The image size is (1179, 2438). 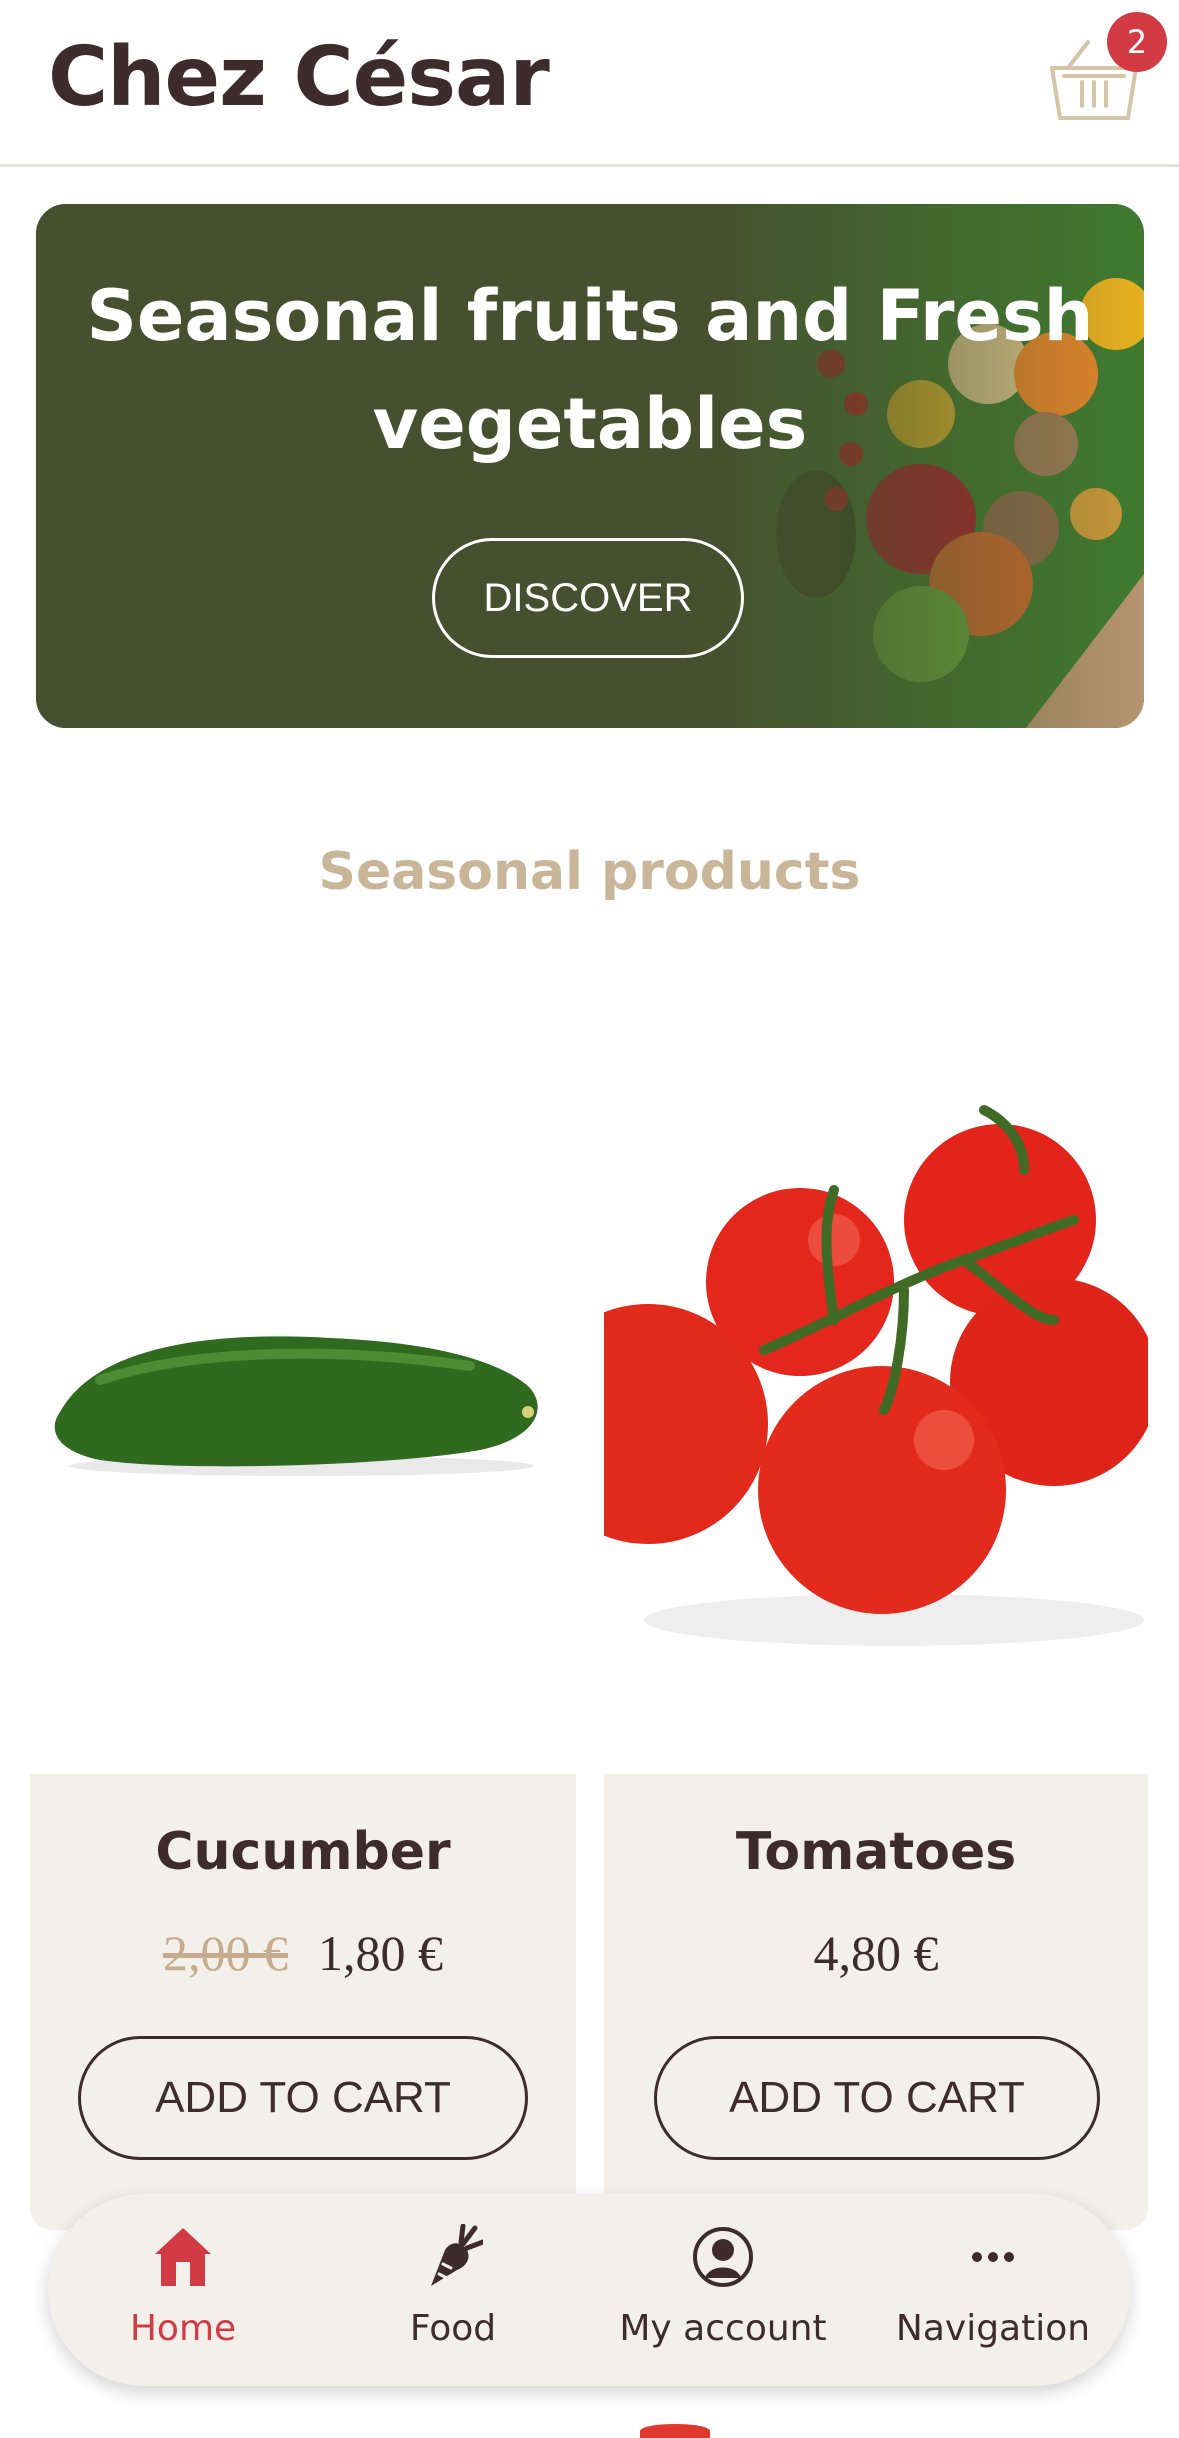 I want to click on bottom-navigation: Home Food My account Navigation, so click(x=589, y=2290).